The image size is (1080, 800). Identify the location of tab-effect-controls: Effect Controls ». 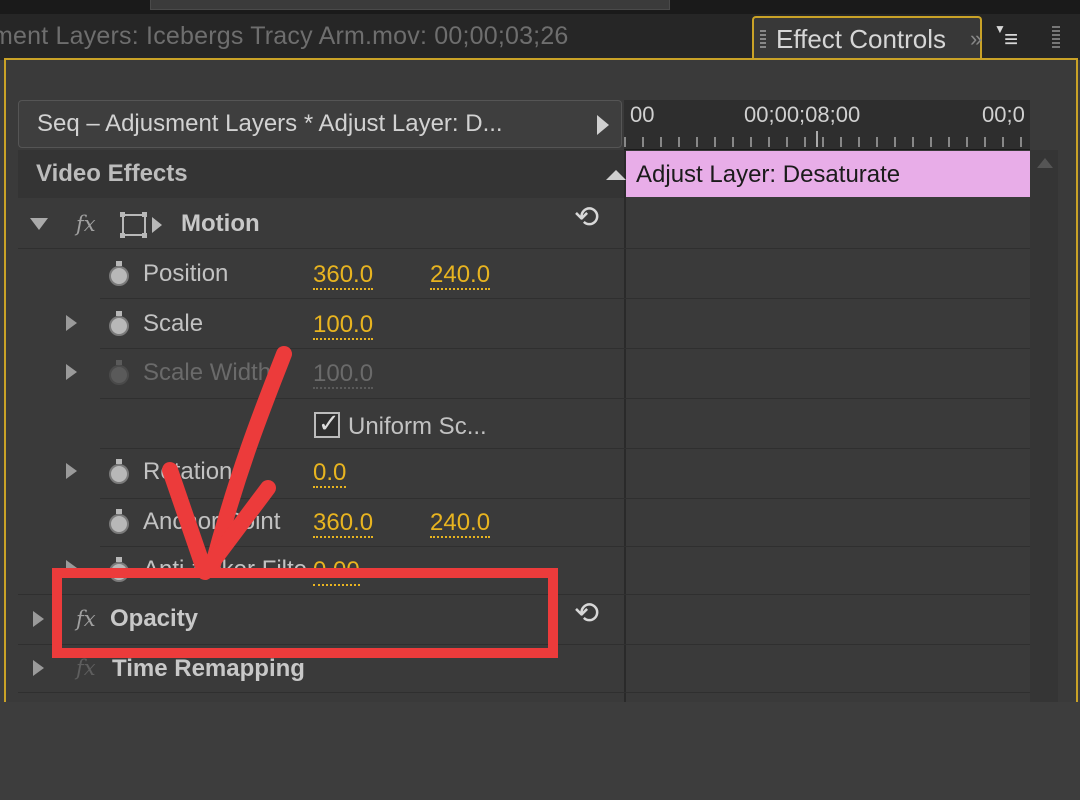
(867, 38).